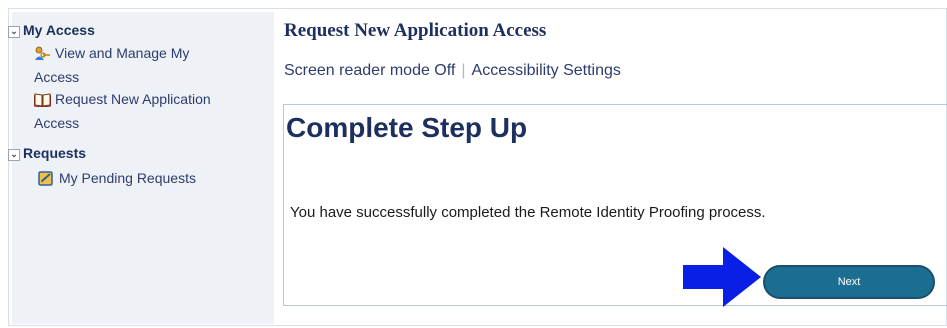 This screenshot has width=947, height=328. What do you see at coordinates (42, 53) in the screenshot?
I see `user-key-icon` at bounding box center [42, 53].